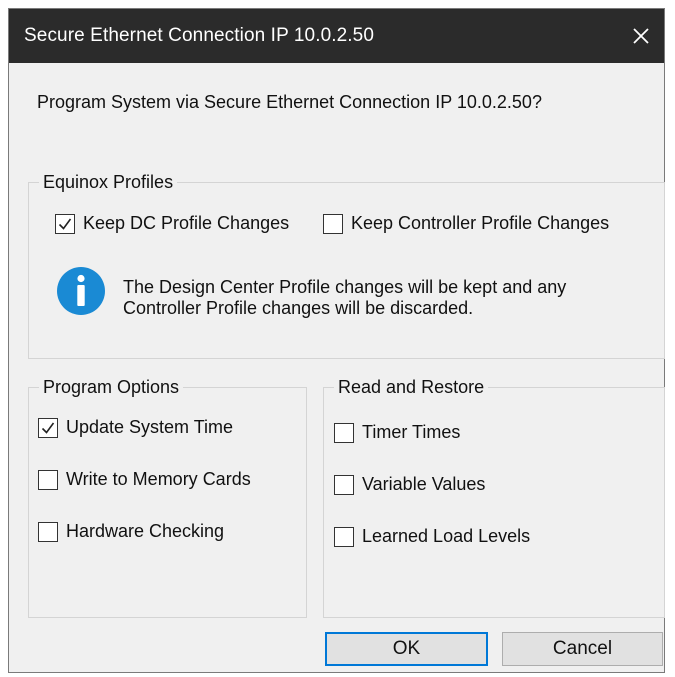 This screenshot has height=677, width=675. I want to click on update-system-time-checkbox: Update System Time, so click(135, 427).